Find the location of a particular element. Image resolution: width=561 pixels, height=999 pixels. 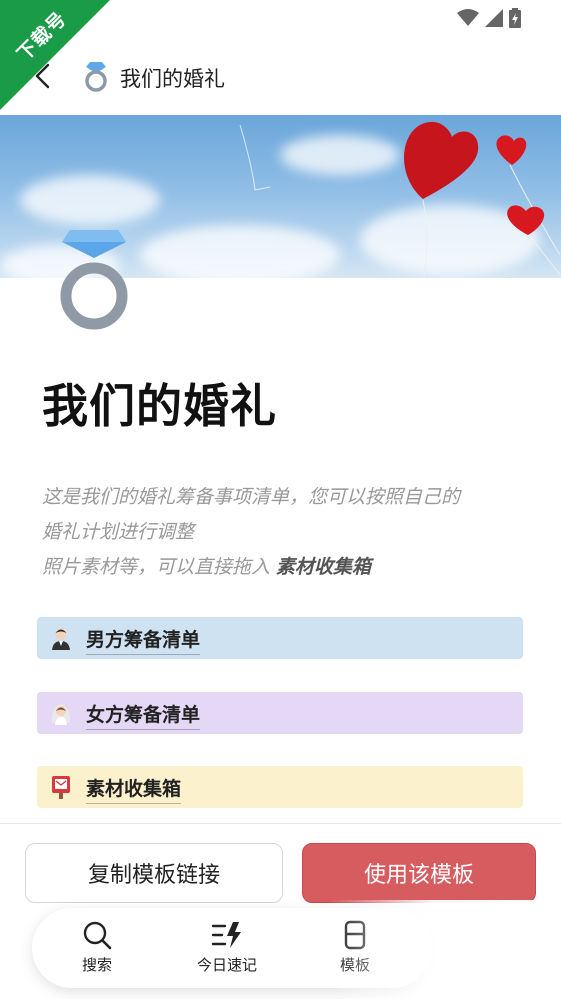

block-bride-checklist: 女方筹备清单 is located at coordinates (280, 713).